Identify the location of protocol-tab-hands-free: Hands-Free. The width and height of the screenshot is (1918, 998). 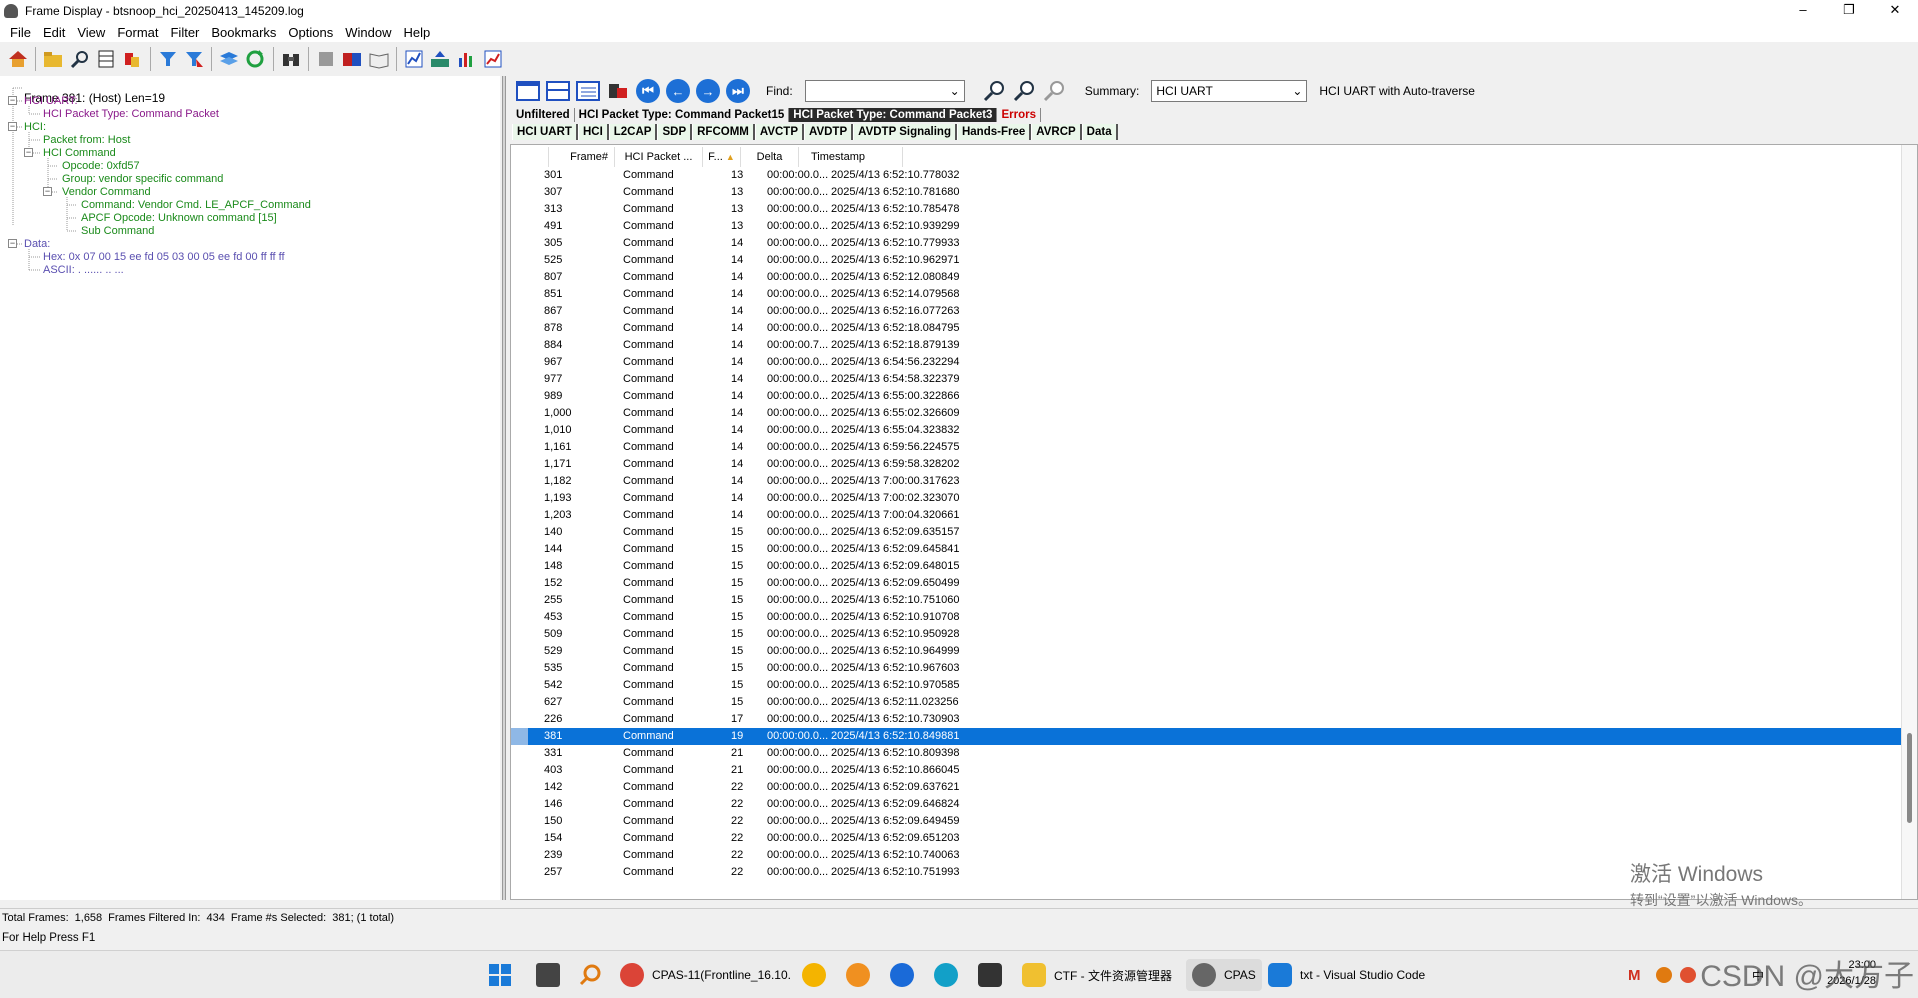
(994, 131).